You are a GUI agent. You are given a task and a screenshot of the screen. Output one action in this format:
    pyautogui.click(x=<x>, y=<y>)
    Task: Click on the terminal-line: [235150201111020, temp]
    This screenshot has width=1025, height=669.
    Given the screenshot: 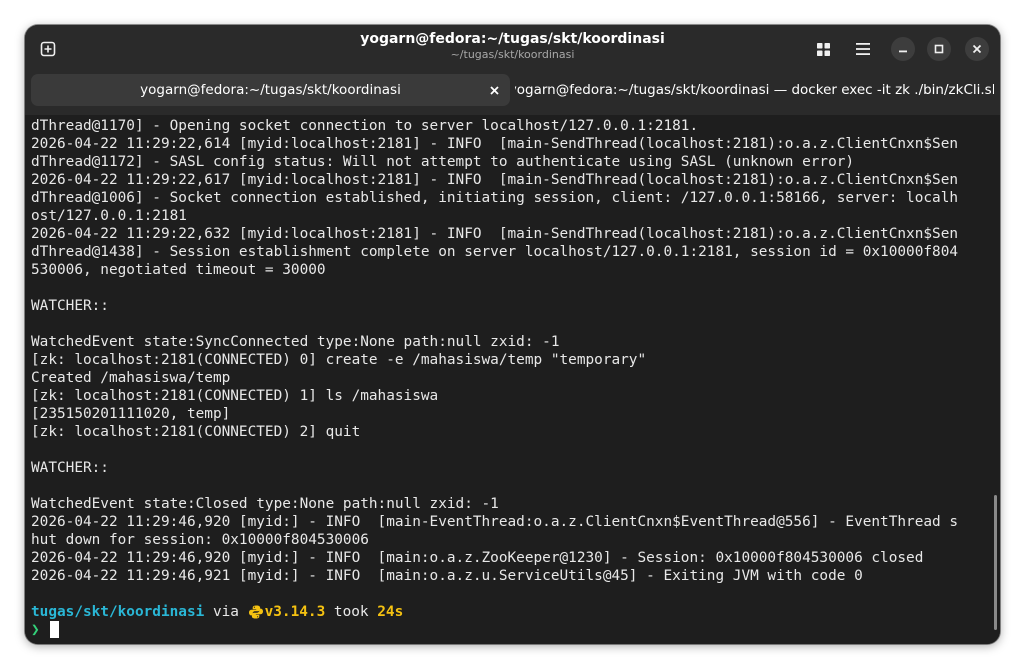 What is the action you would take?
    pyautogui.click(x=131, y=414)
    